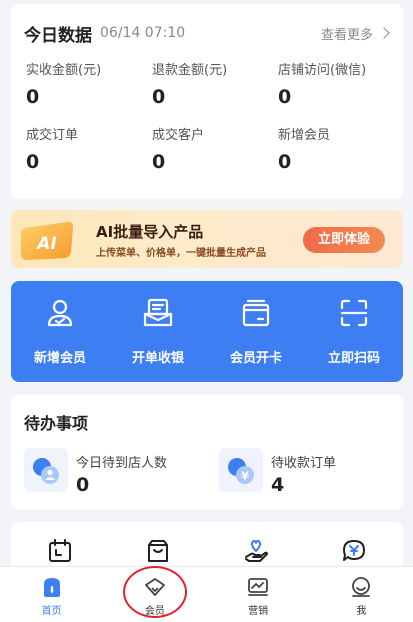 This screenshot has height=622, width=413. What do you see at coordinates (158, 551) in the screenshot?
I see `bag-icon` at bounding box center [158, 551].